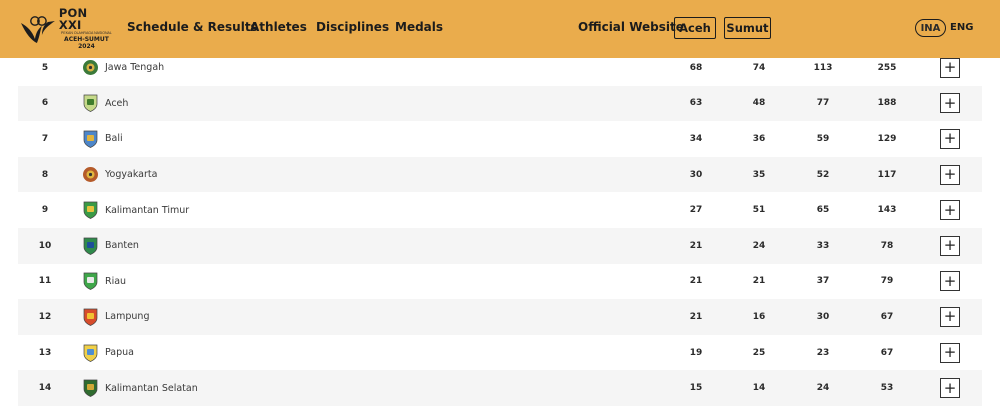 This screenshot has height=409, width=1000. What do you see at coordinates (419, 27) in the screenshot?
I see `nav-medals: Medals` at bounding box center [419, 27].